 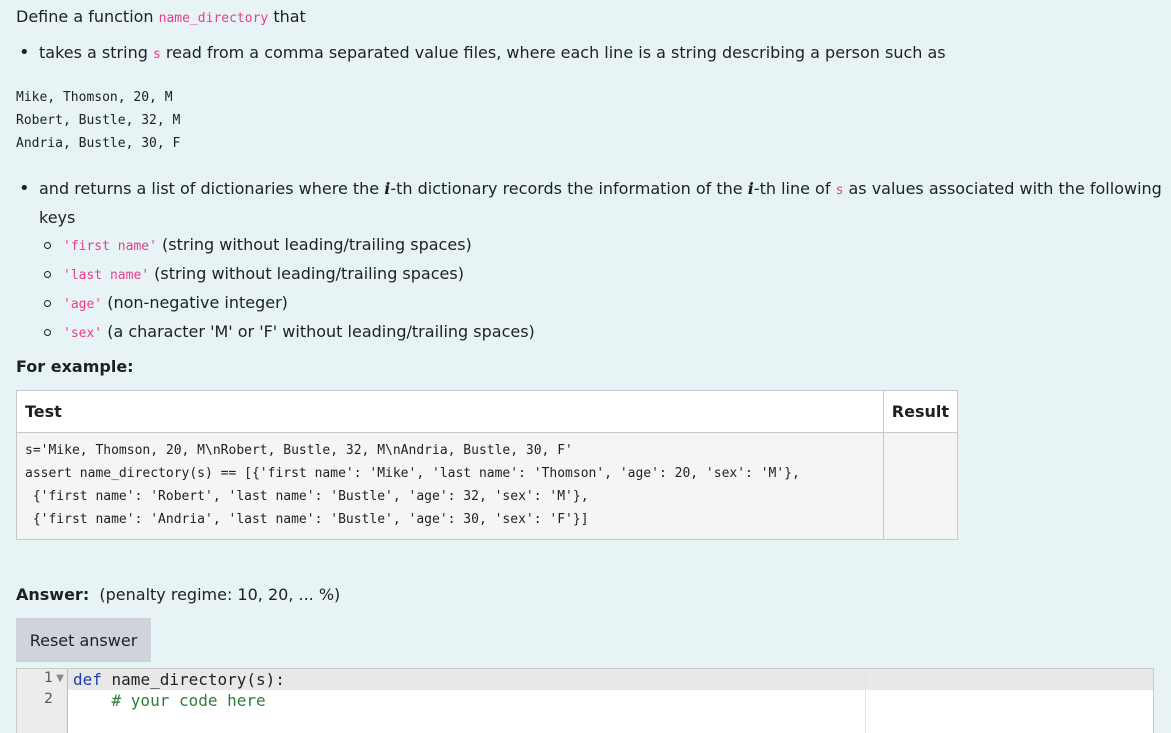 I want to click on sample-line: Robert, Bustle, 32, M, so click(x=98, y=120).